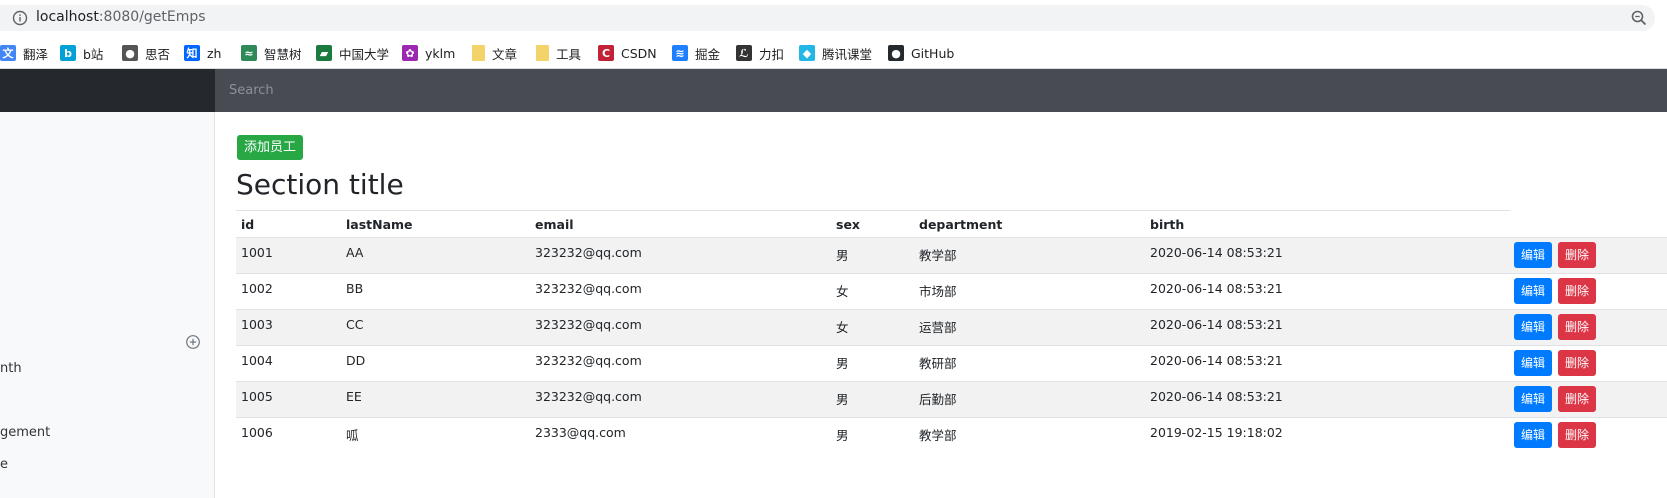  Describe the element at coordinates (708, 54) in the screenshot. I see `bookmark-label: 掘金` at that location.